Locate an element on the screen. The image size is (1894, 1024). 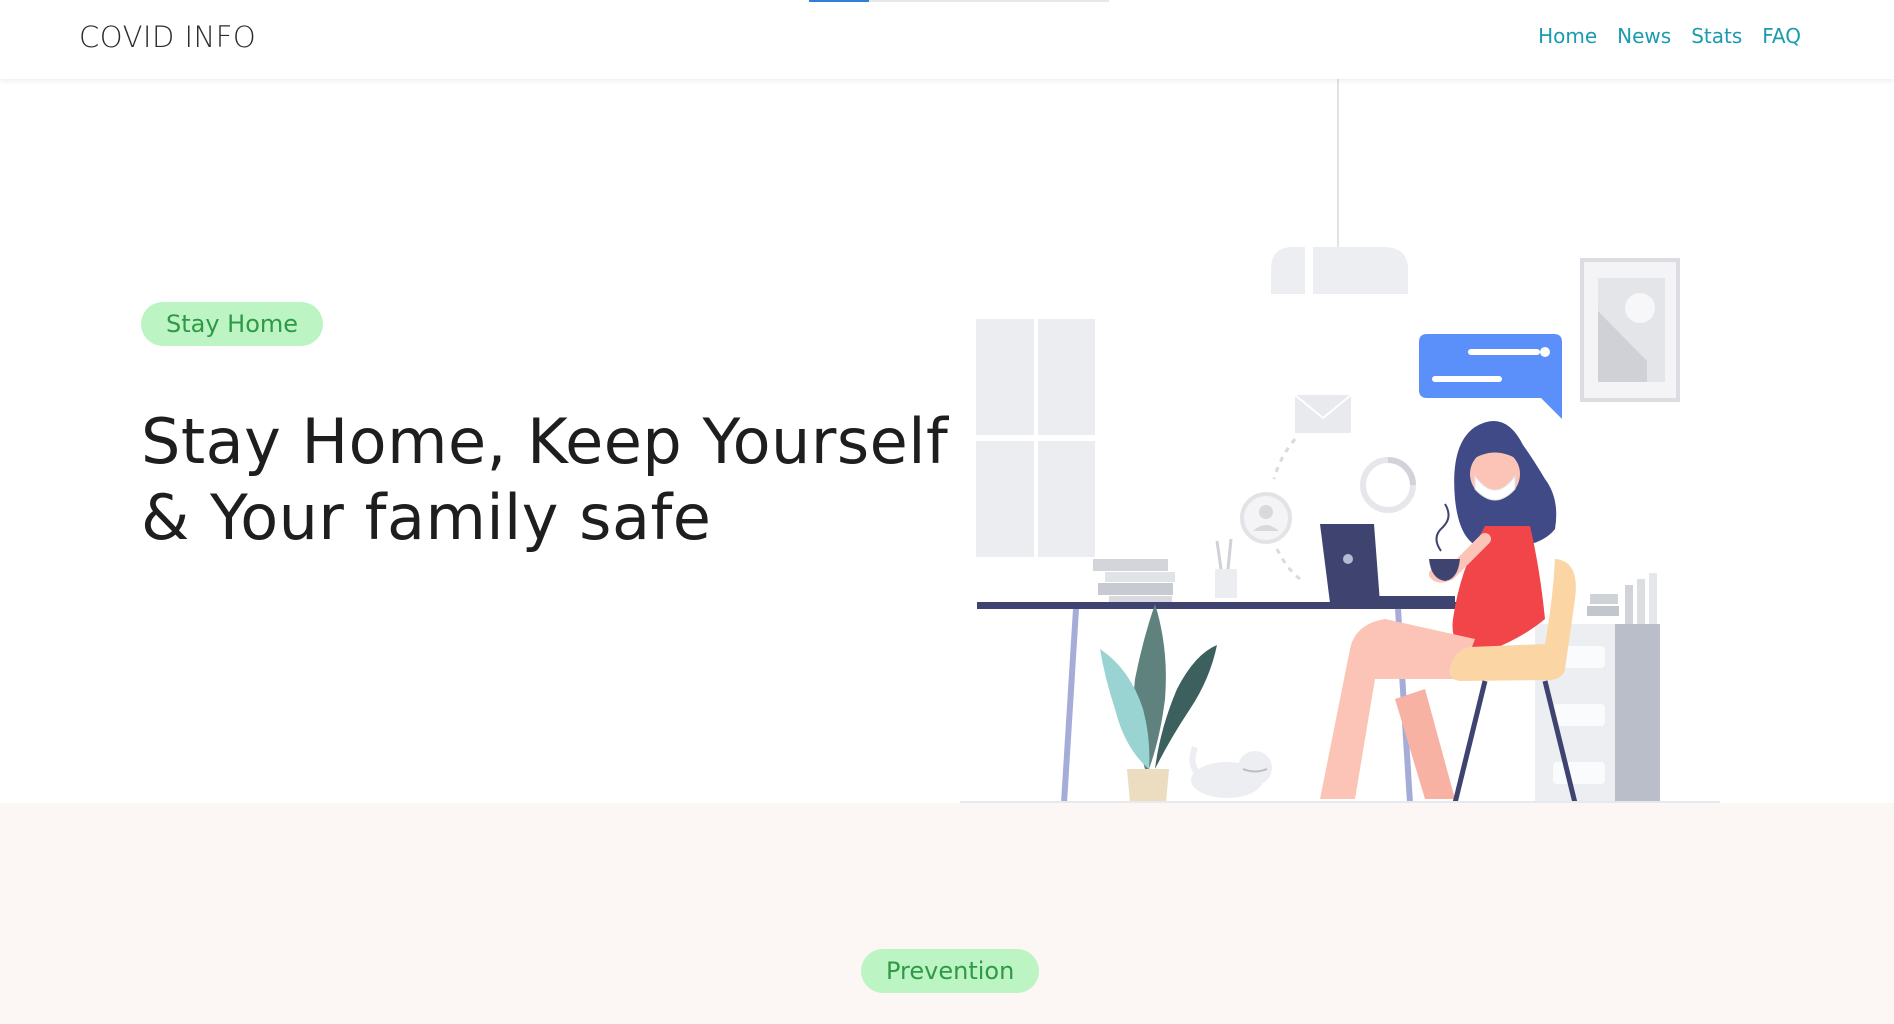
stay-home-badge: Stay Home is located at coordinates (232, 324).